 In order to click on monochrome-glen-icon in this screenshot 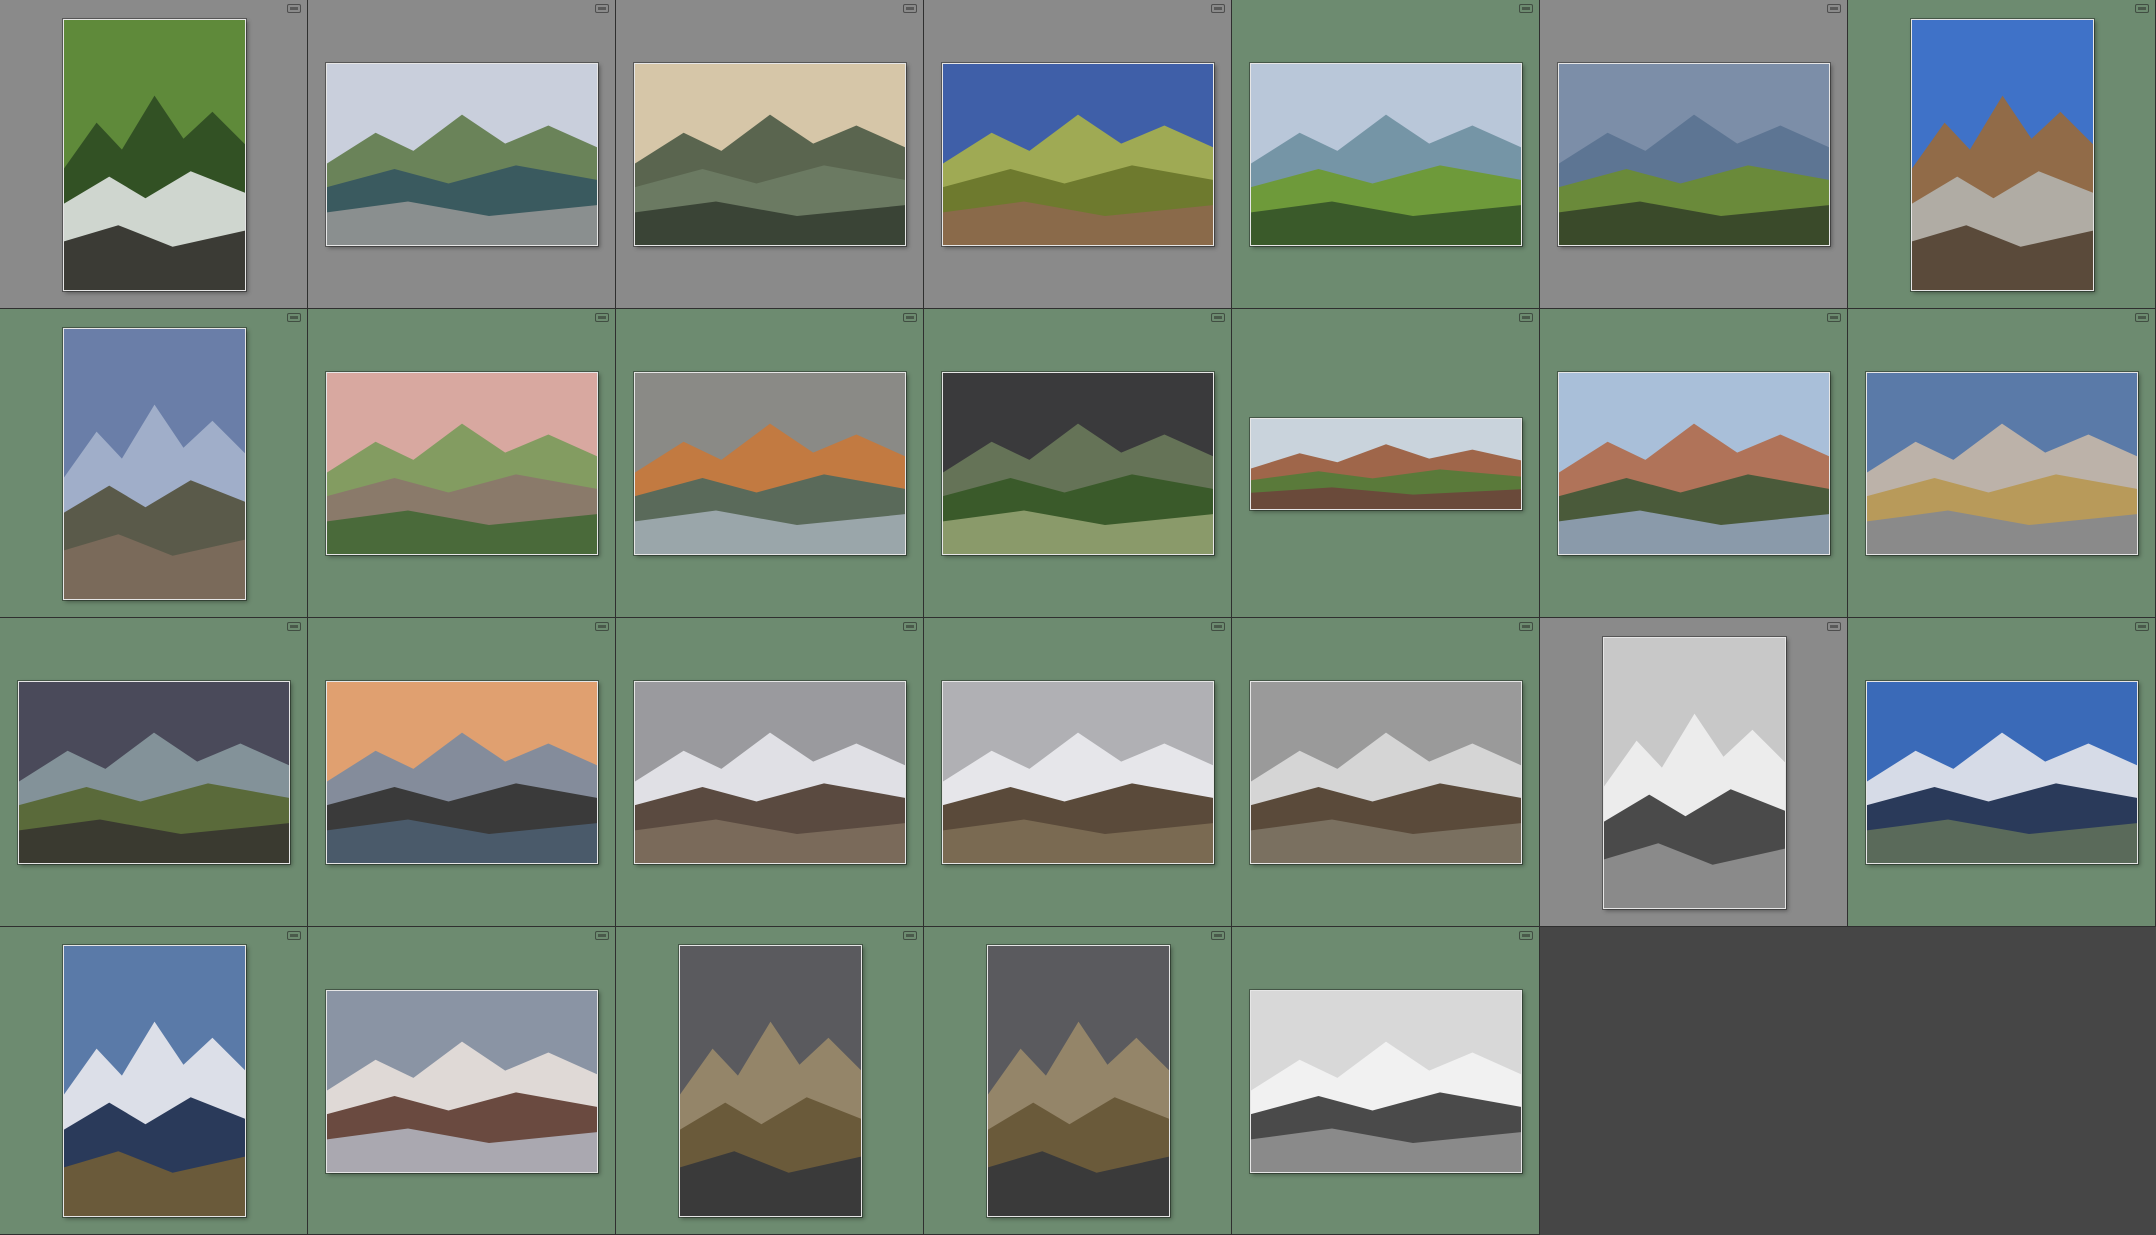, I will do `click(1694, 773)`.